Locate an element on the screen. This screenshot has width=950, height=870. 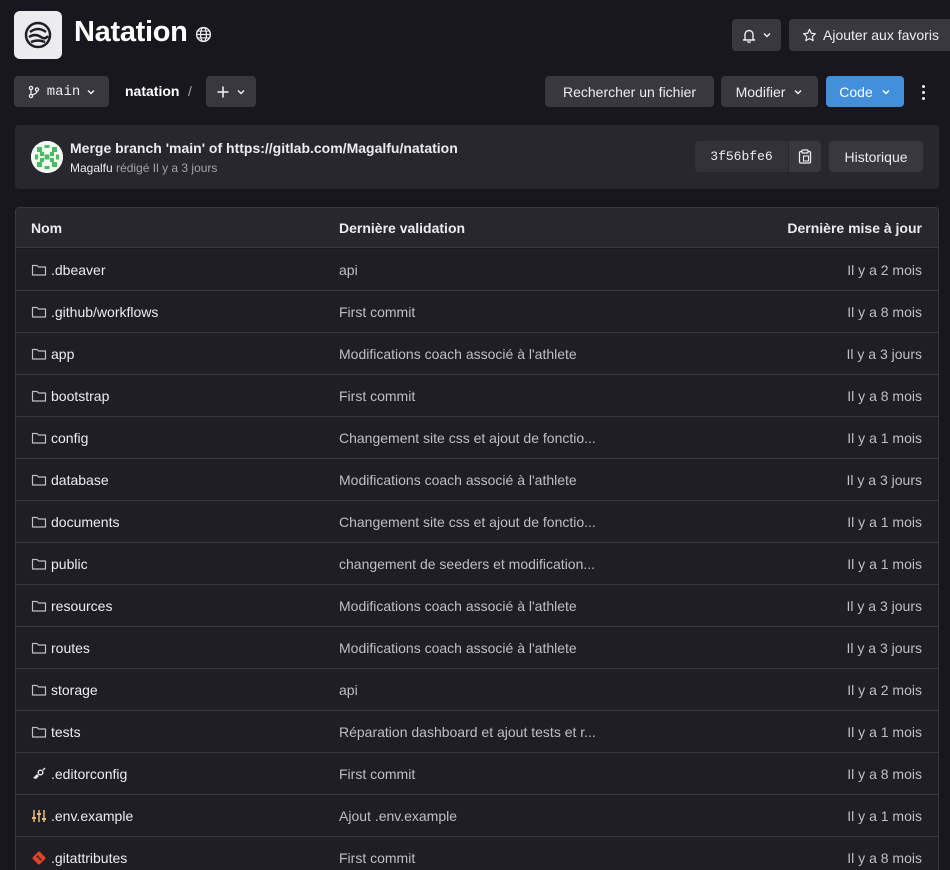
plus-icon is located at coordinates (223, 91).